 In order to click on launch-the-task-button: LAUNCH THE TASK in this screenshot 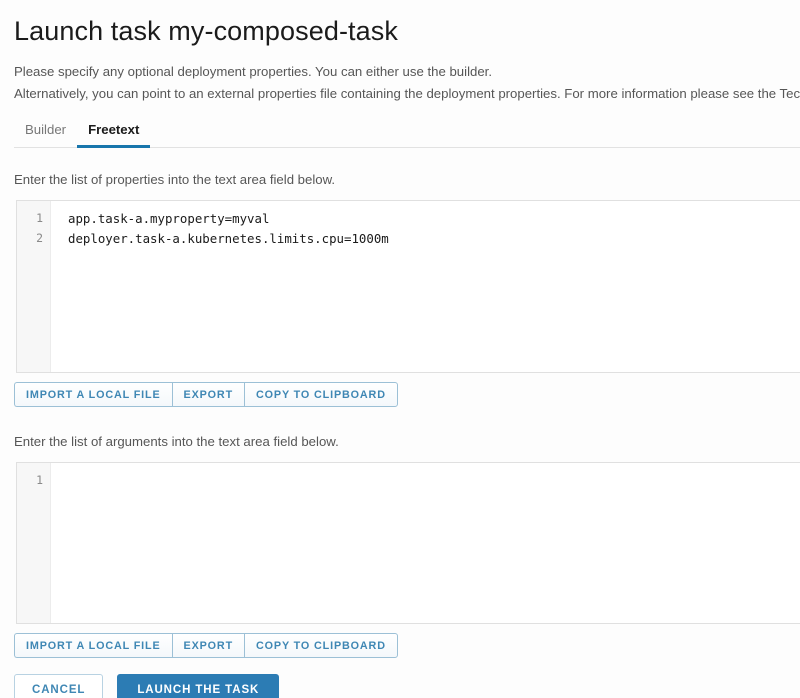, I will do `click(198, 686)`.